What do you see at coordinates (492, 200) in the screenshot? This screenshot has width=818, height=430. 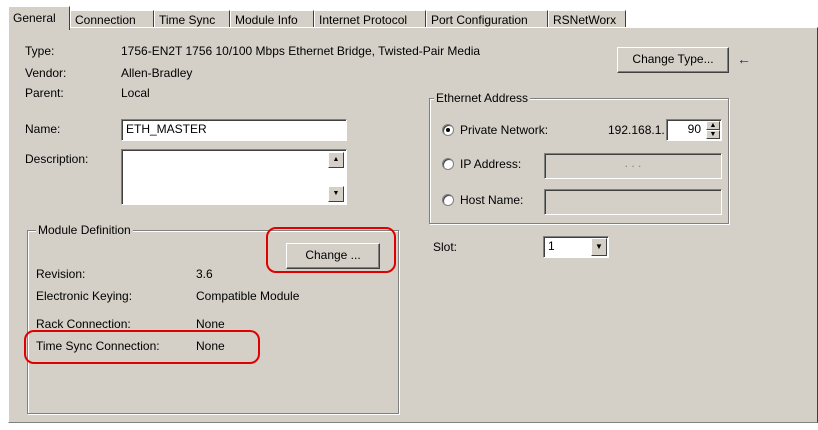 I see `host-name-label: Host Name:` at bounding box center [492, 200].